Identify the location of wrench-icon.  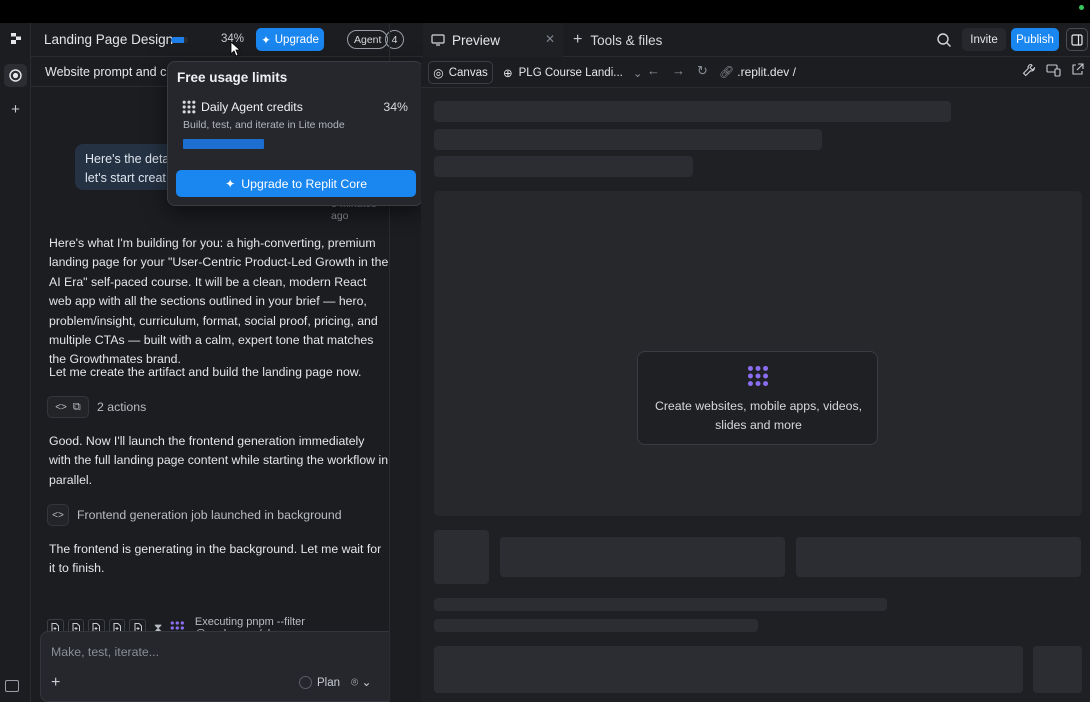
(1029, 70).